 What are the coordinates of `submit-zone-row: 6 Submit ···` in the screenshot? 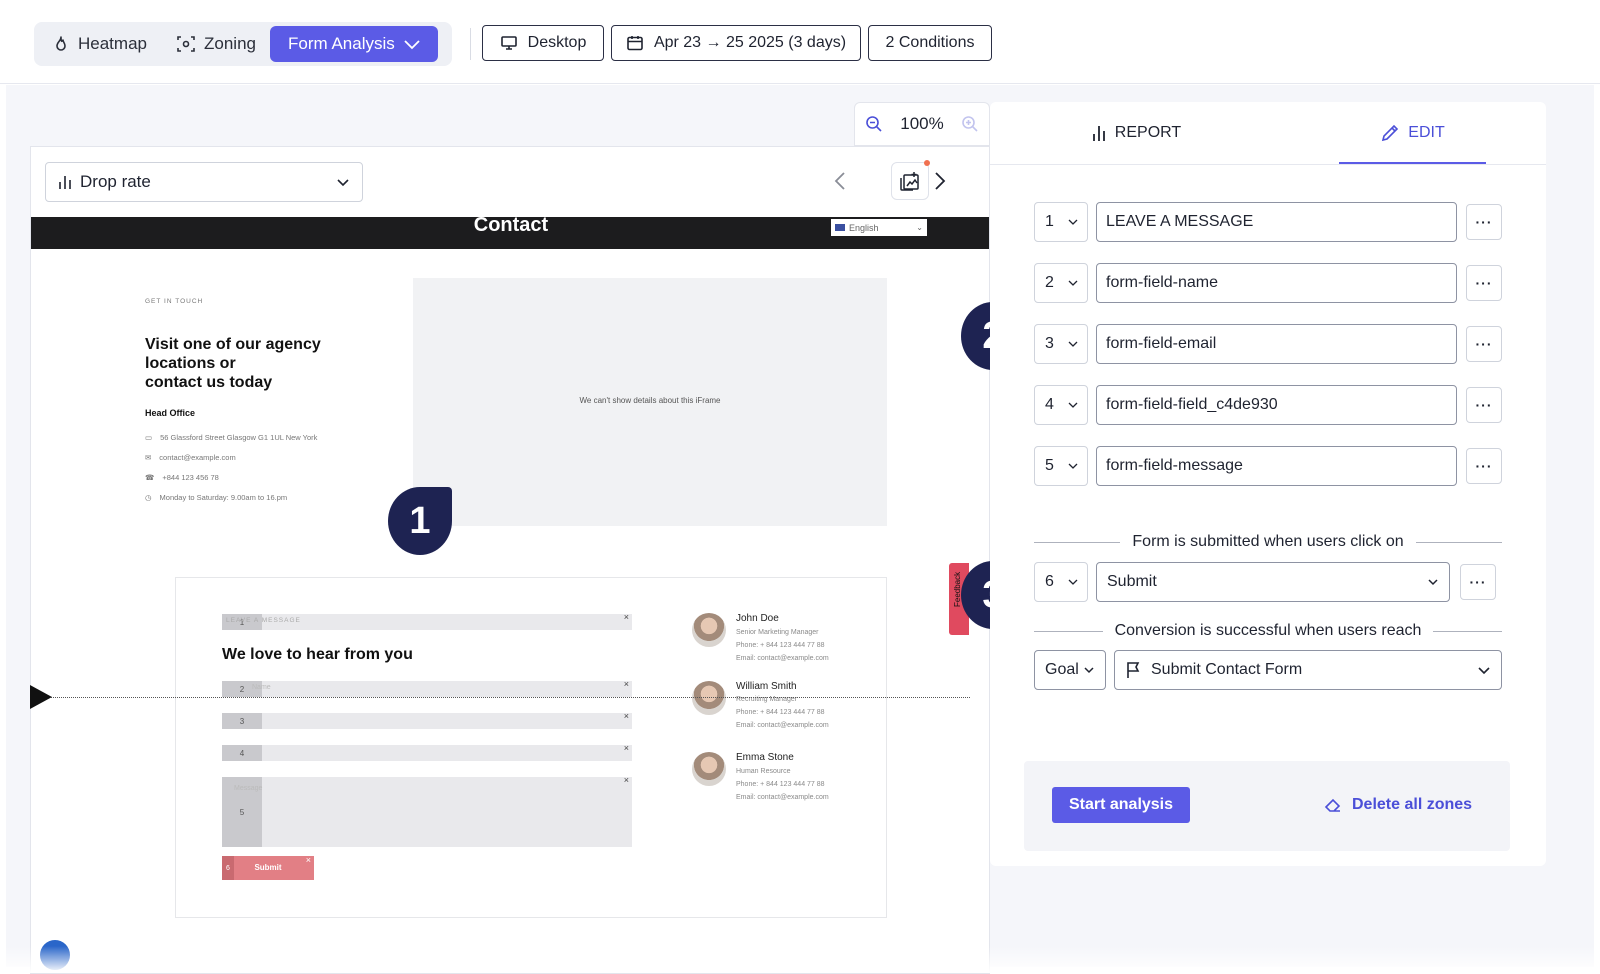 It's located at (1268, 582).